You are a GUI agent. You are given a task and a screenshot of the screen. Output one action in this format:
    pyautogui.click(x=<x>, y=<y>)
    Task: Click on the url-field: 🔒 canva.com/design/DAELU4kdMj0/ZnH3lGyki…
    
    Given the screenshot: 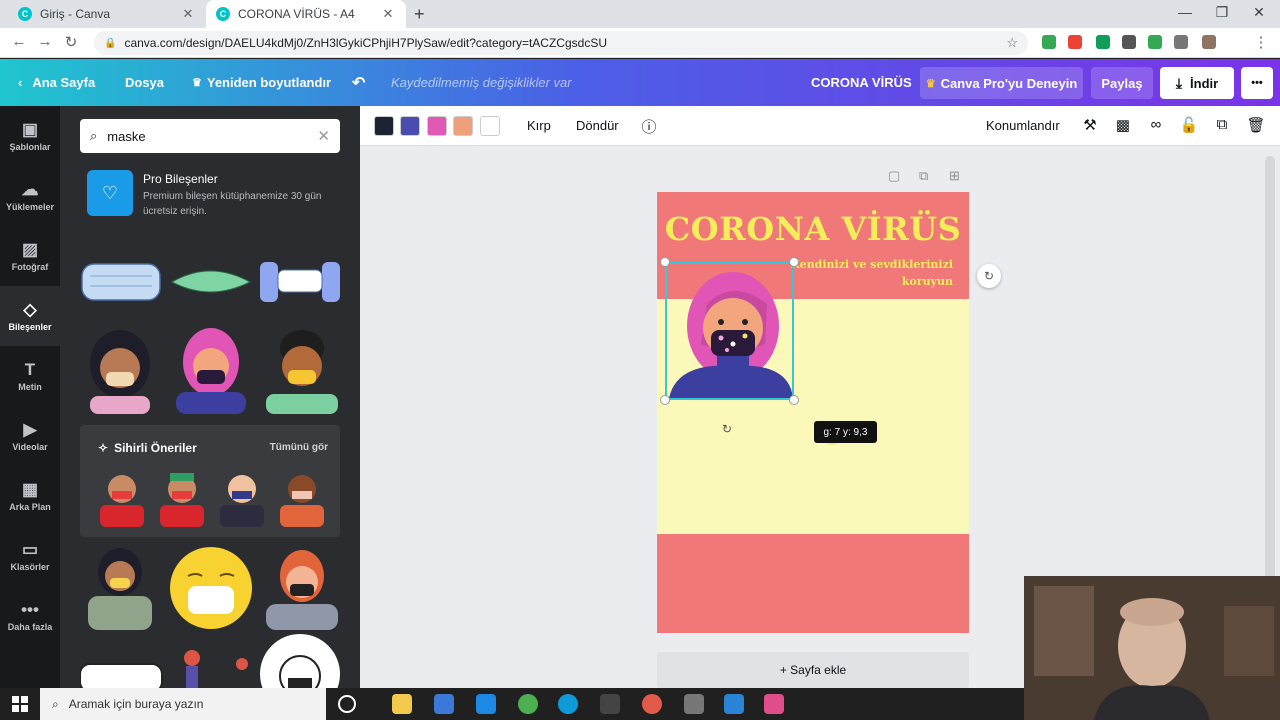 What is the action you would take?
    pyautogui.click(x=561, y=43)
    